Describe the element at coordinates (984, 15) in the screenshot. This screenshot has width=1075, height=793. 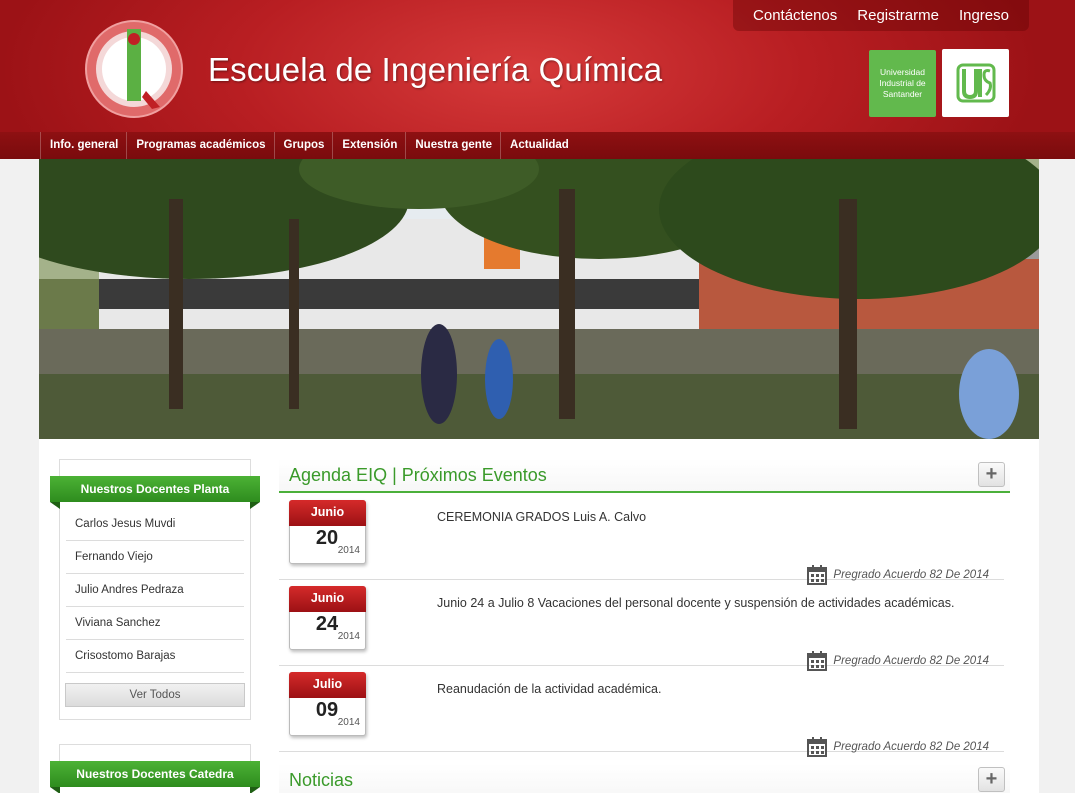
I see `login-link: Ingreso` at that location.